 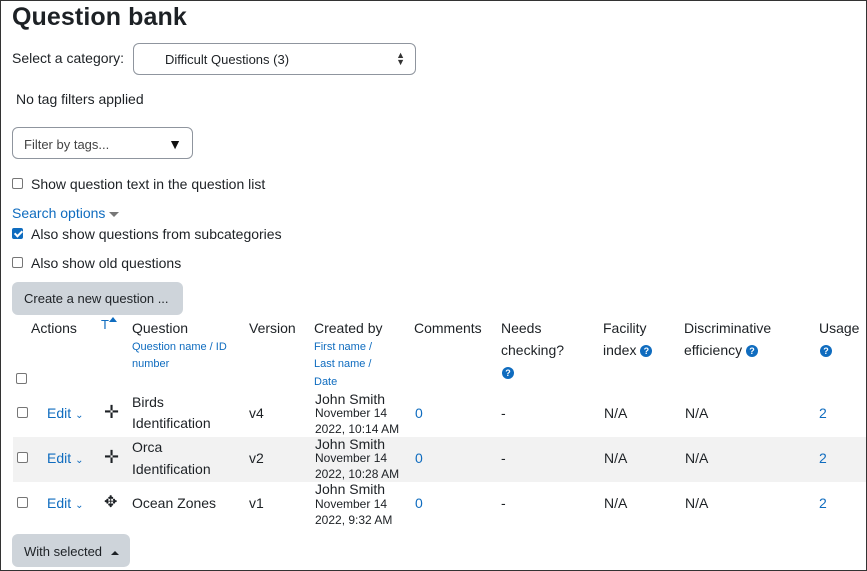 What do you see at coordinates (342, 364) in the screenshot?
I see `sort-last-name: Last name /` at bounding box center [342, 364].